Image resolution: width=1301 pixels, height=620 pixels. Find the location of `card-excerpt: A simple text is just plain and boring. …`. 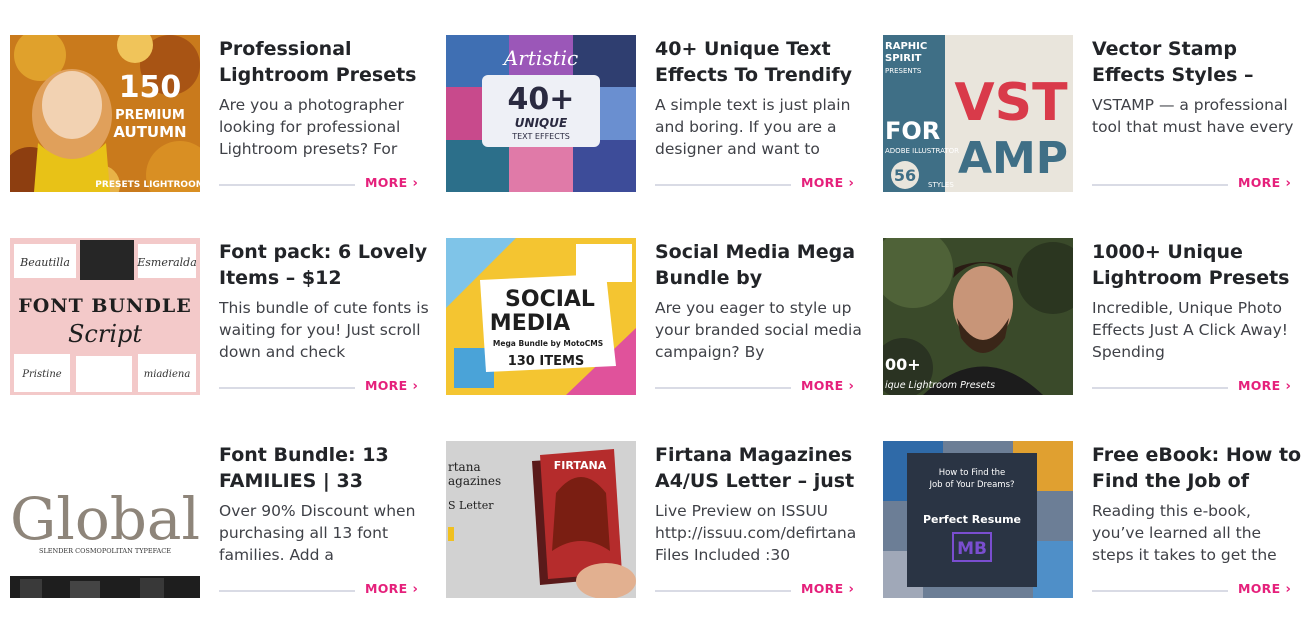

card-excerpt: A simple text is just plain and boring. … is located at coordinates (753, 127).